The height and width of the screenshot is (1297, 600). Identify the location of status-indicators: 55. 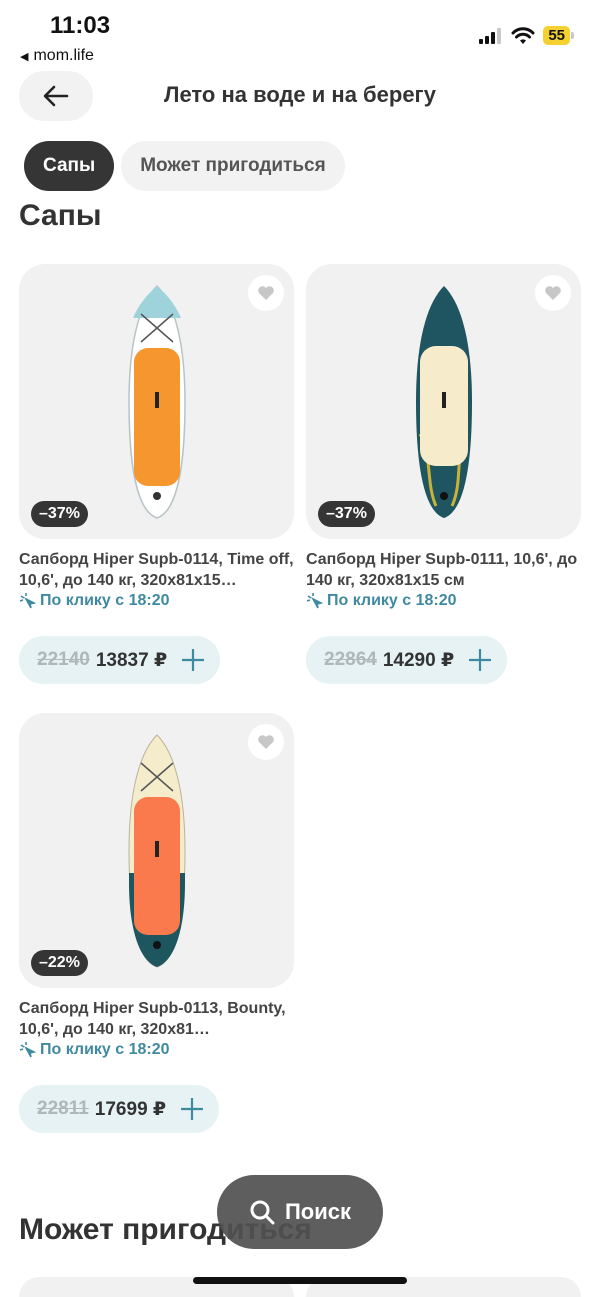
(526, 35).